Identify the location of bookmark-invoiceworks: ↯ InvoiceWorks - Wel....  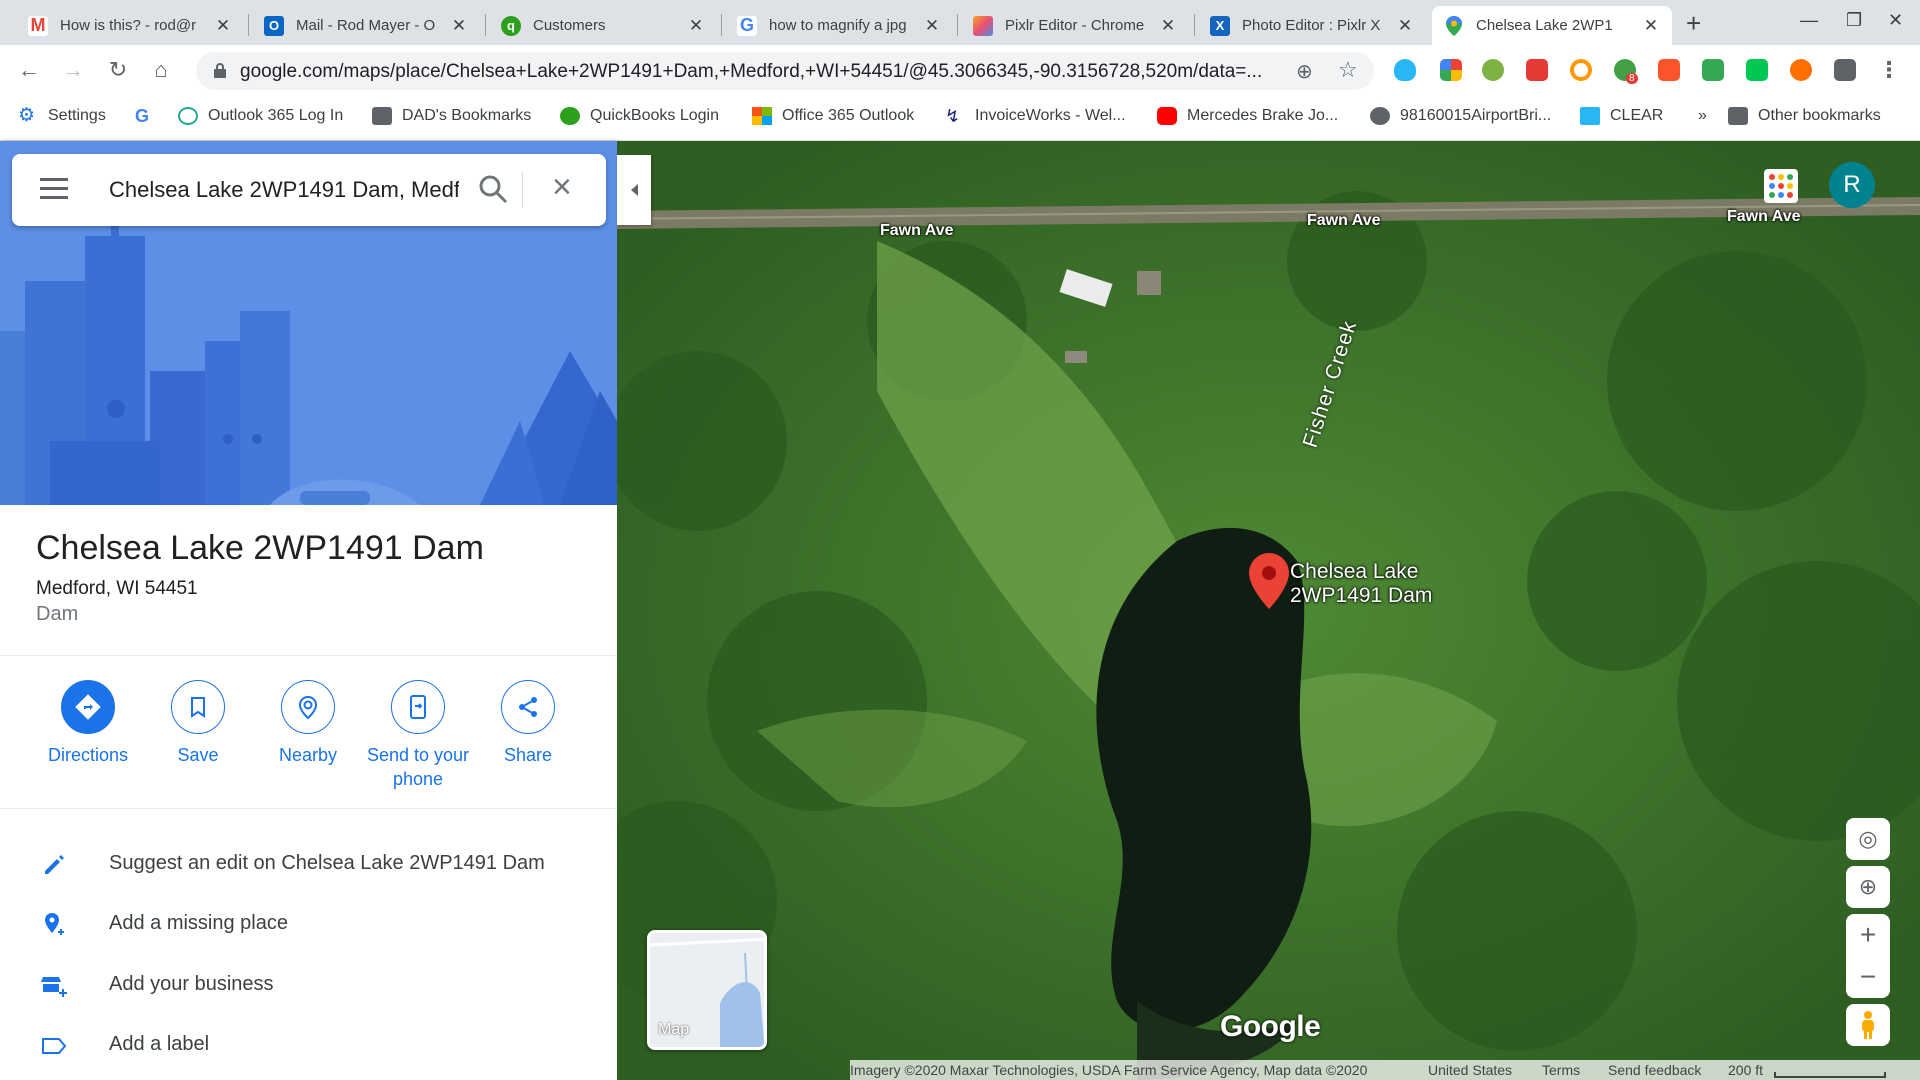
(1035, 116).